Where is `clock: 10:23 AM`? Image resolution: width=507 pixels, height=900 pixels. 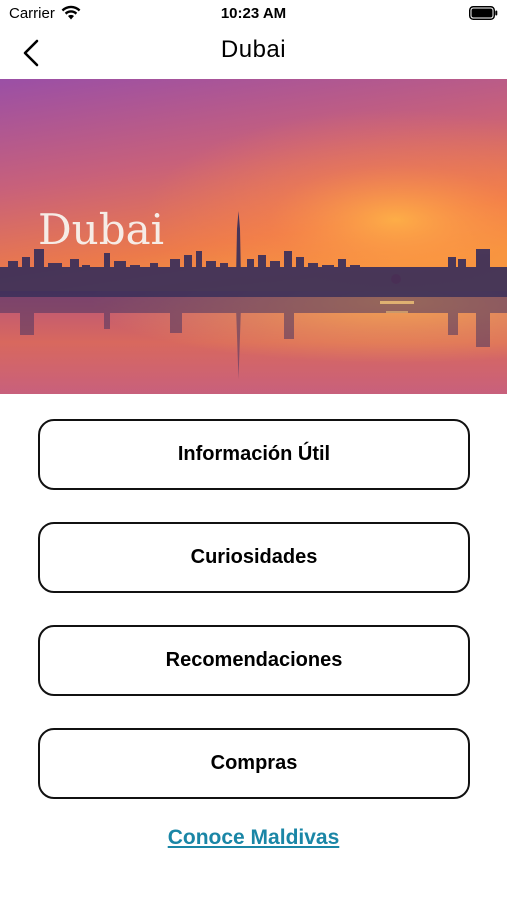 clock: 10:23 AM is located at coordinates (253, 13).